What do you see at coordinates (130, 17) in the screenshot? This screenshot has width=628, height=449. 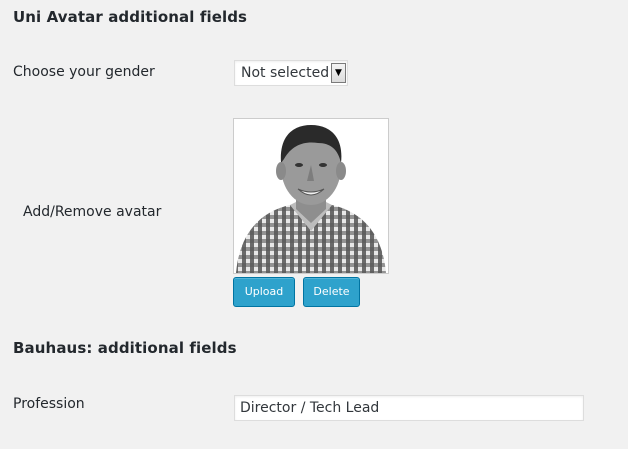 I see `uni-avatar-section-title: Uni Avatar additional fields` at bounding box center [130, 17].